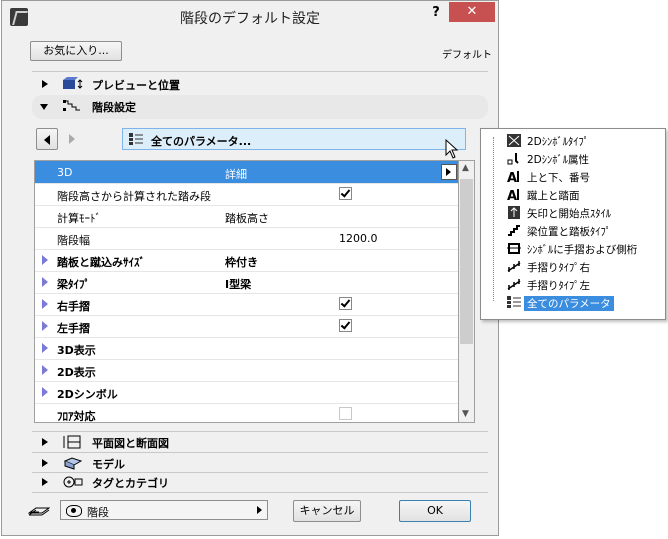 The image size is (668, 539). Describe the element at coordinates (246, 304) in the screenshot. I see `table-row: 右手摺` at that location.